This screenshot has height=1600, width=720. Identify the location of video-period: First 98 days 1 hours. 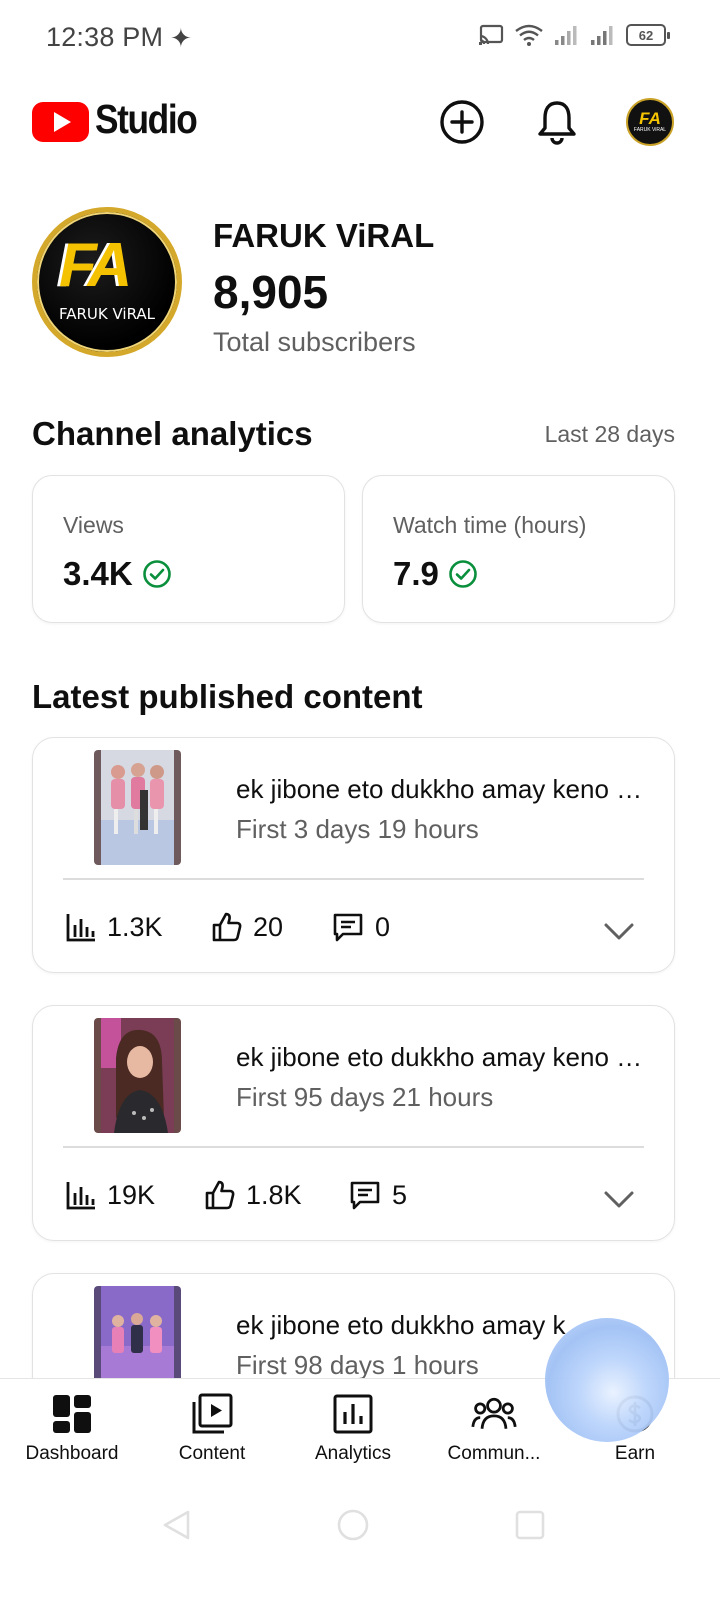
(357, 1365).